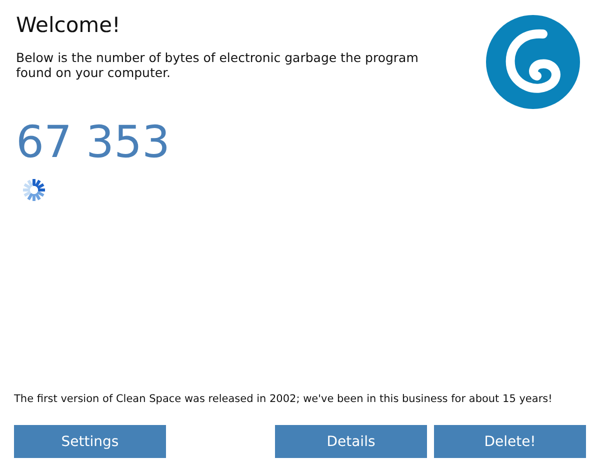 Image resolution: width=600 pixels, height=471 pixels. I want to click on settings-button: Settings, so click(90, 441).